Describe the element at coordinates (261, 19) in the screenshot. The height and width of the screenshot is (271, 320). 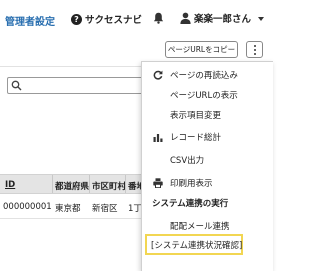
I see `chevron-down-icon` at that location.